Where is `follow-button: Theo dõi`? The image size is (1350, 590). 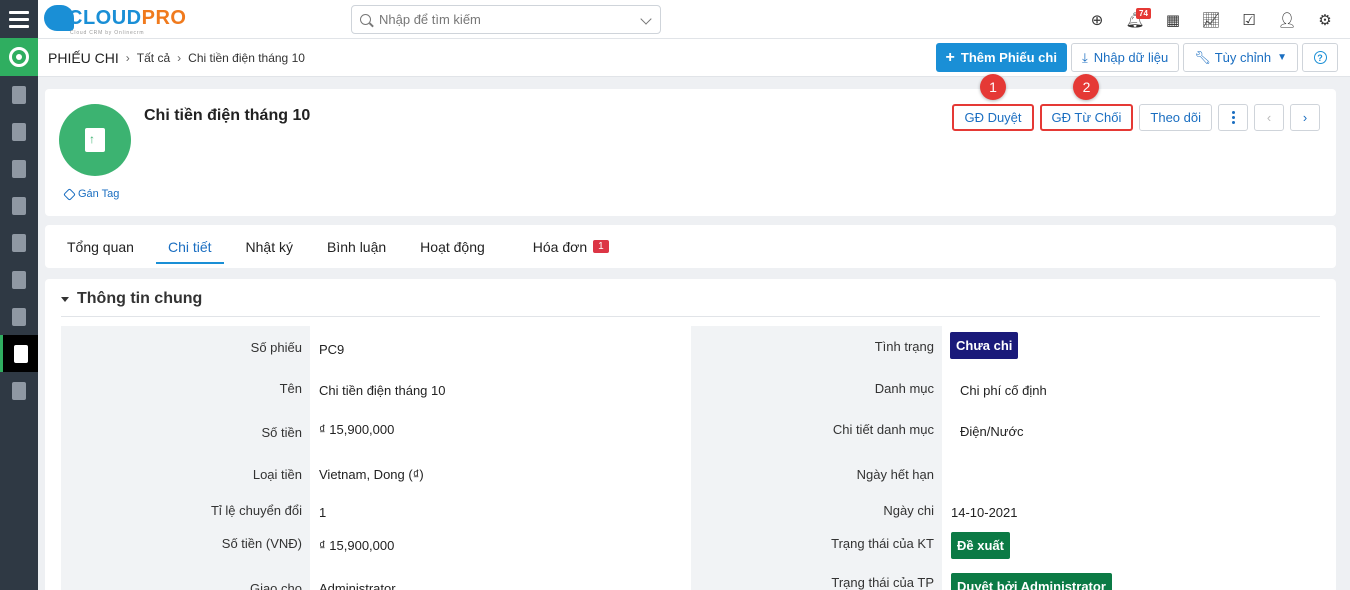
follow-button: Theo dõi is located at coordinates (1175, 117).